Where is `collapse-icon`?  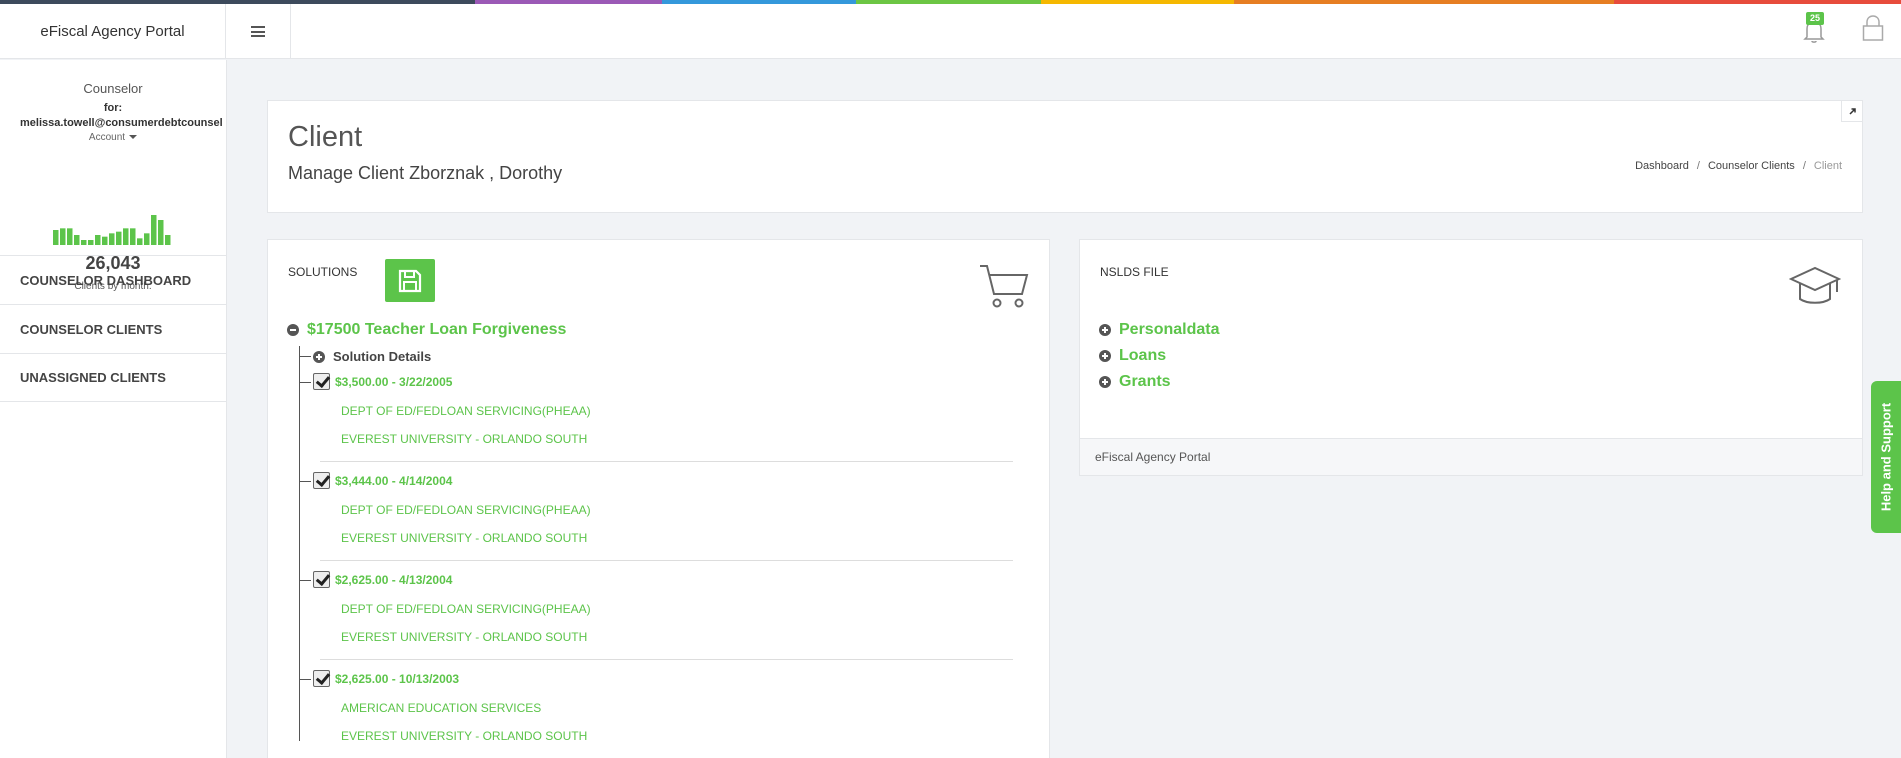
collapse-icon is located at coordinates (293, 330).